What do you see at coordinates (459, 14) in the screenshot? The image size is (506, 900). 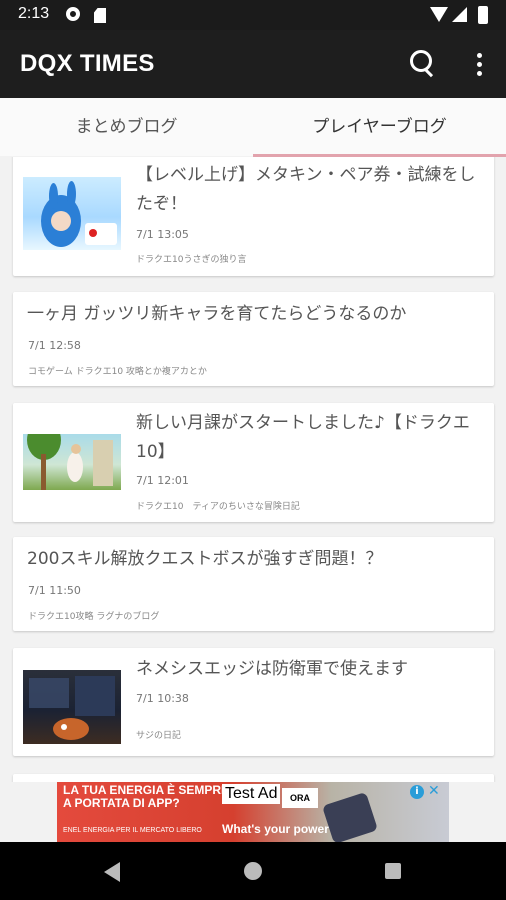 I see `cell-signal-icon` at bounding box center [459, 14].